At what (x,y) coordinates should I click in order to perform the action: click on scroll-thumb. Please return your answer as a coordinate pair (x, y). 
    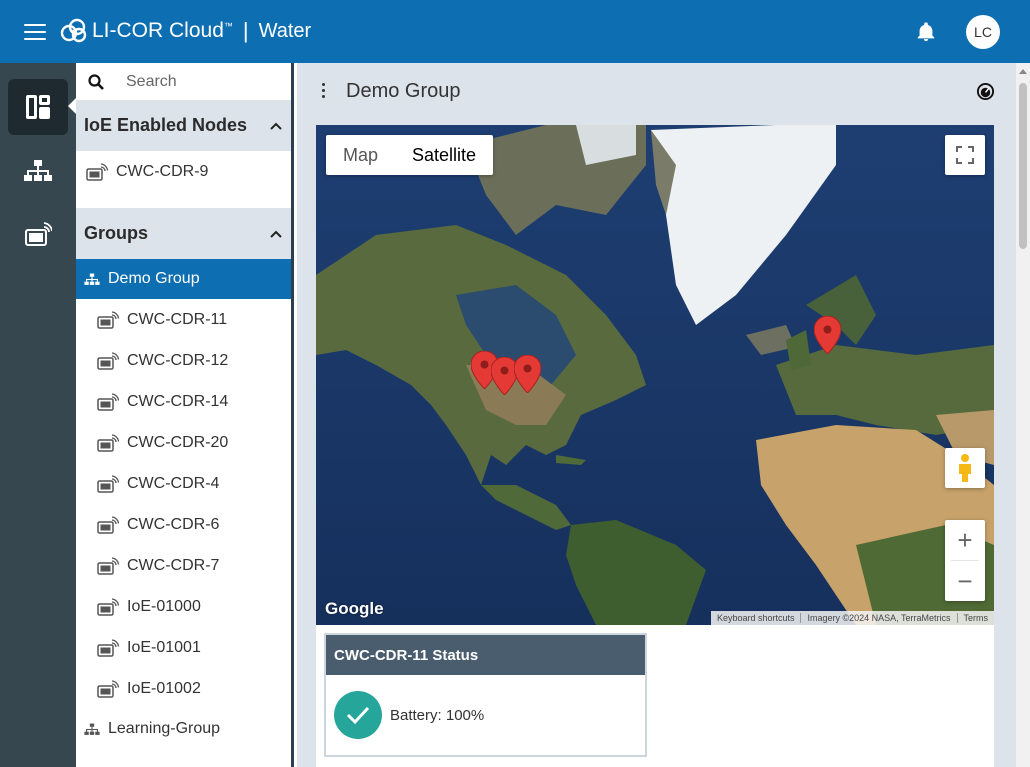
    Looking at the image, I should click on (1023, 166).